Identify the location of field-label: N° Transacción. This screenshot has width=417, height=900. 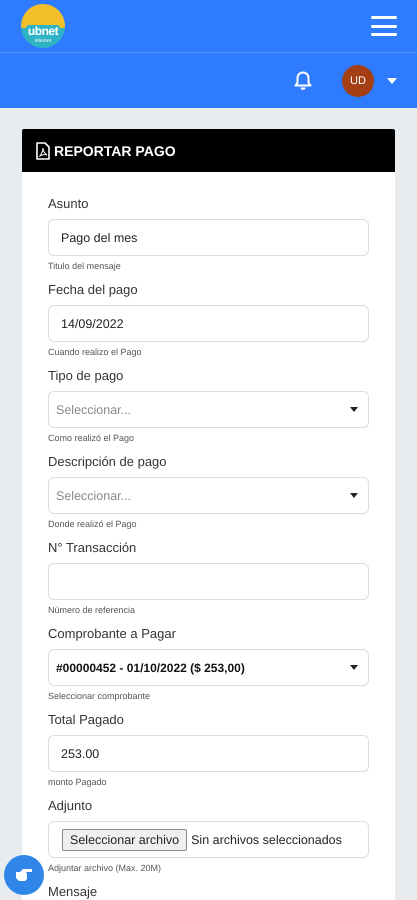
(93, 548).